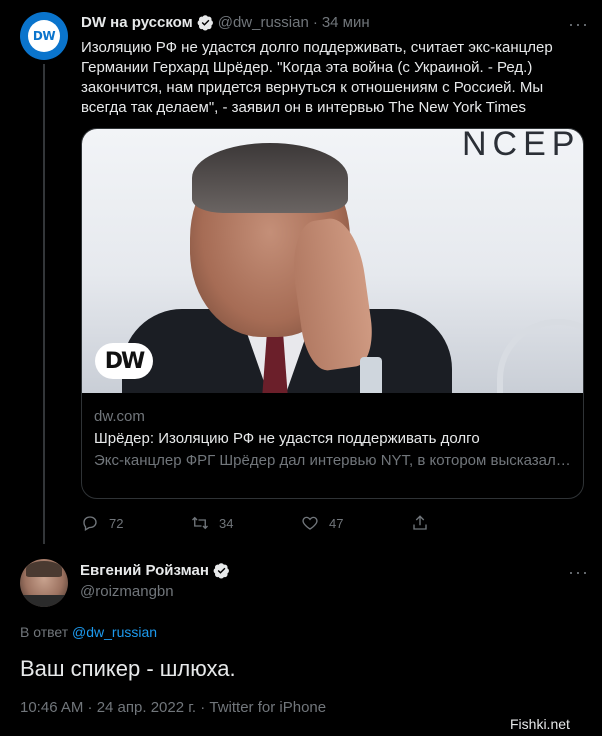 The width and height of the screenshot is (602, 736). I want to click on photo-hair, so click(270, 178).